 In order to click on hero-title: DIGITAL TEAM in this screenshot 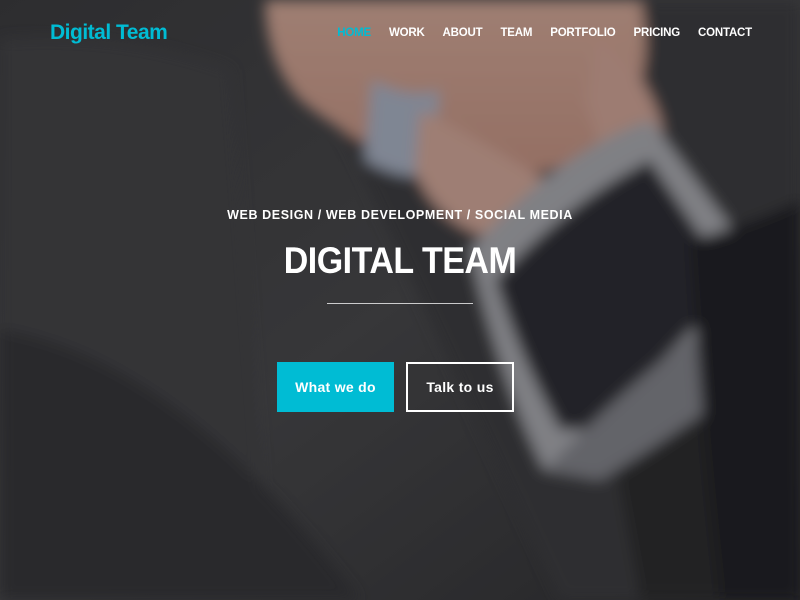, I will do `click(400, 261)`.